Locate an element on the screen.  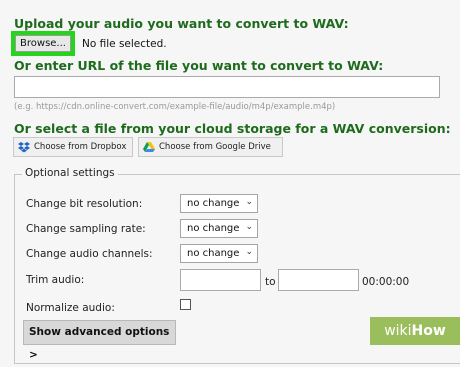
trim-to-label: to is located at coordinates (270, 282).